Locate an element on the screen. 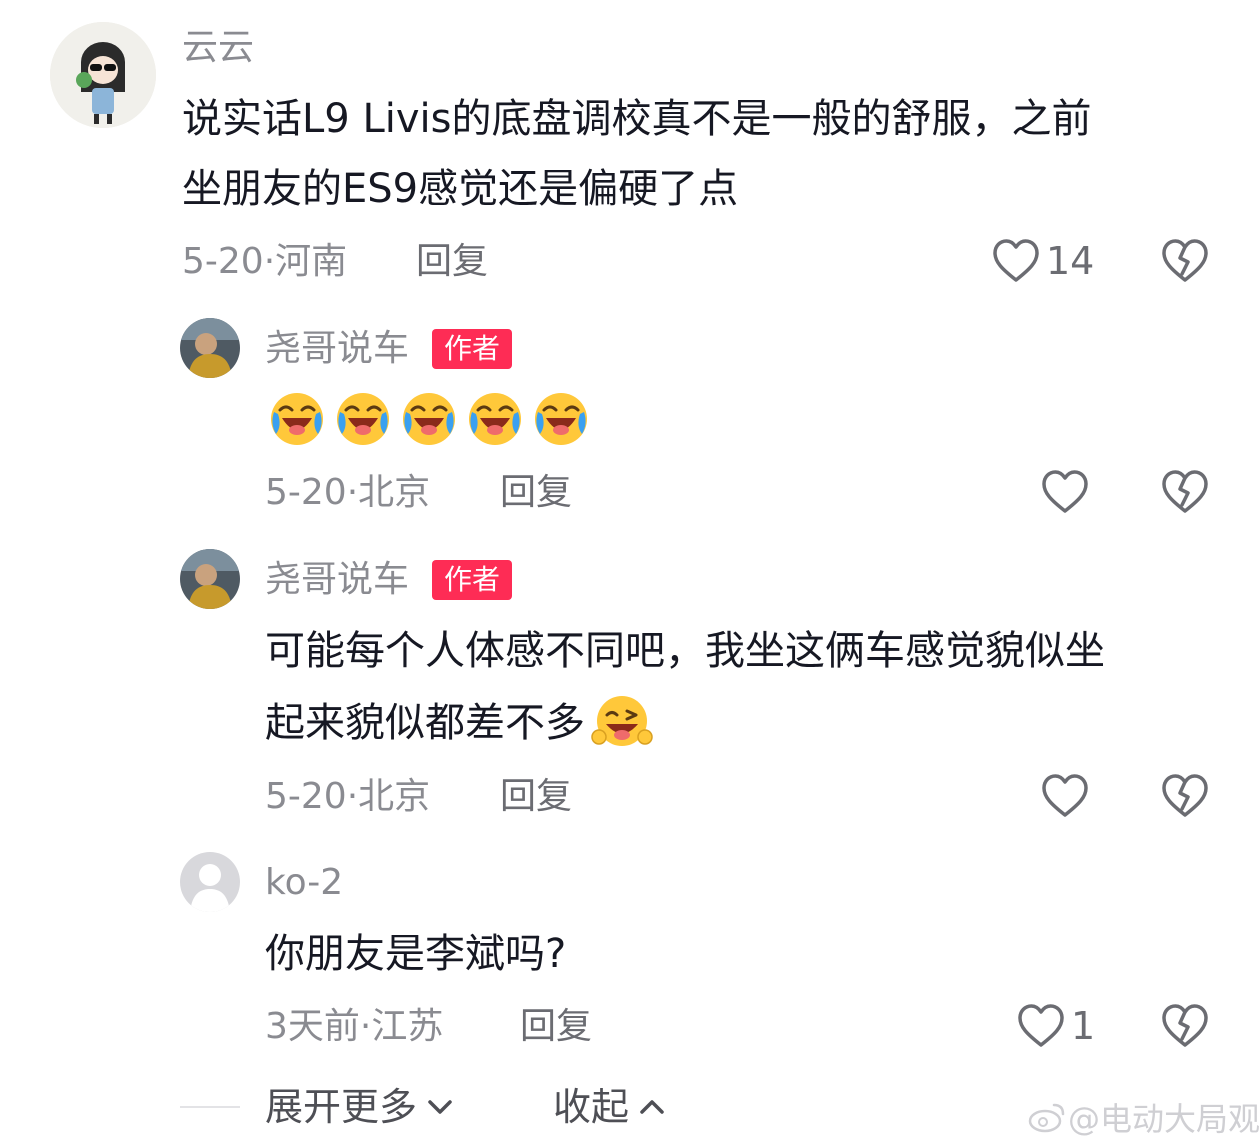 This screenshot has width=1260, height=1147. comment-text-line: 坐朋友的ES9感觉还是偏硬了点 is located at coordinates (460, 189).